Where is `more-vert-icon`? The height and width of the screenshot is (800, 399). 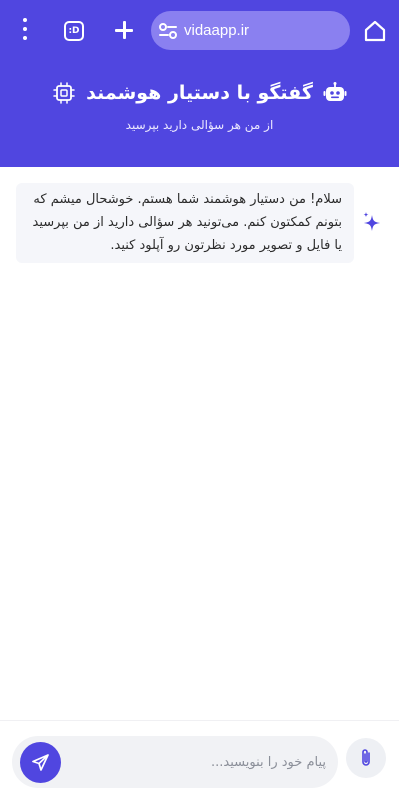
more-vert-icon is located at coordinates (25, 31).